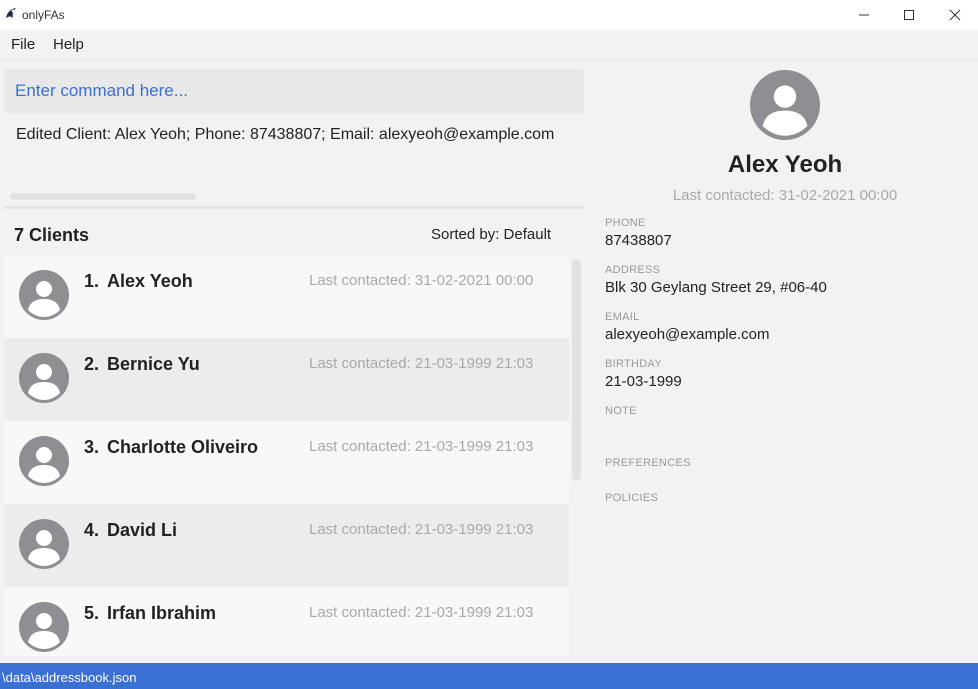  I want to click on client-index: 5., so click(92, 613).